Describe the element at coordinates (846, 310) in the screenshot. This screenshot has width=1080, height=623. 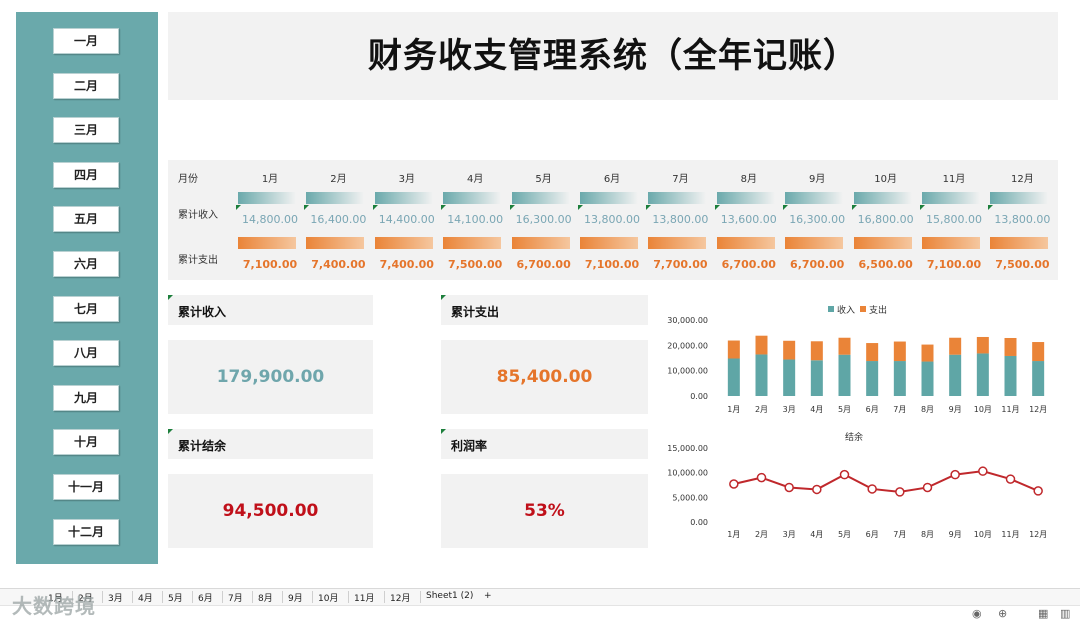
I see `legend-label: 收入` at that location.